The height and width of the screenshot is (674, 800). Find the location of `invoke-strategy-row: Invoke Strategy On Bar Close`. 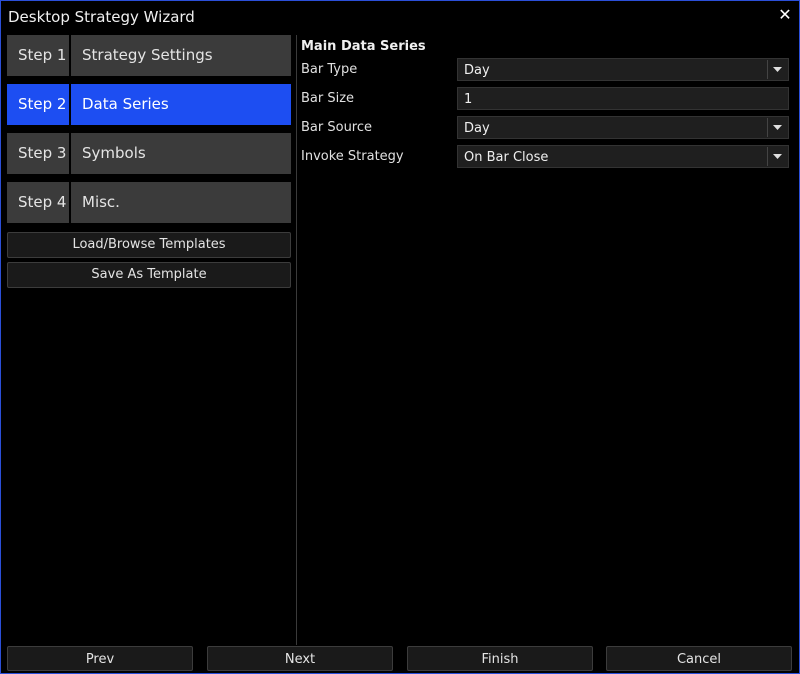

invoke-strategy-row: Invoke Strategy On Bar Close is located at coordinates (546, 157).